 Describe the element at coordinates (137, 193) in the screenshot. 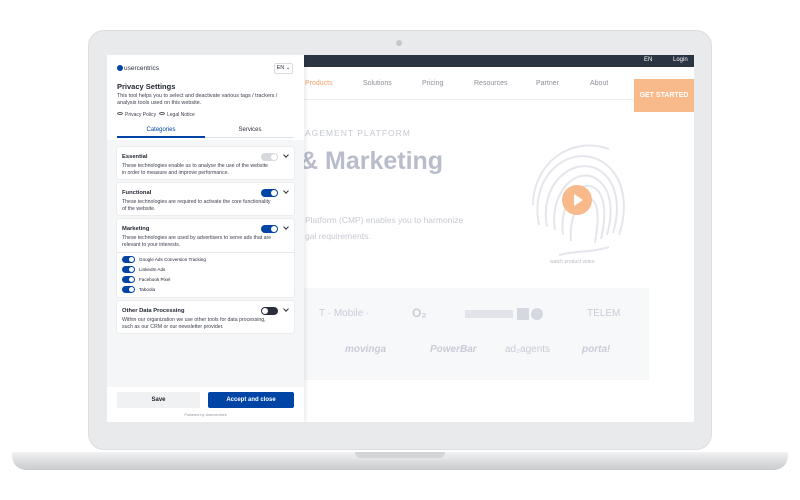

I see `category-title: Functional` at that location.